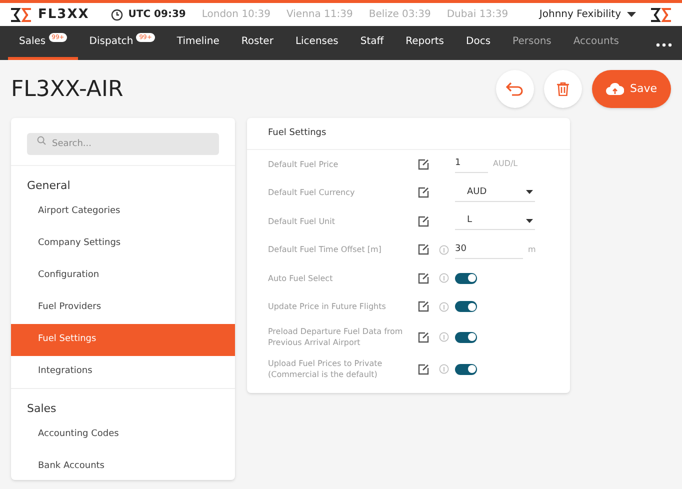 The height and width of the screenshot is (489, 682). What do you see at coordinates (236, 15) in the screenshot?
I see `clock-time: London 10:39` at bounding box center [236, 15].